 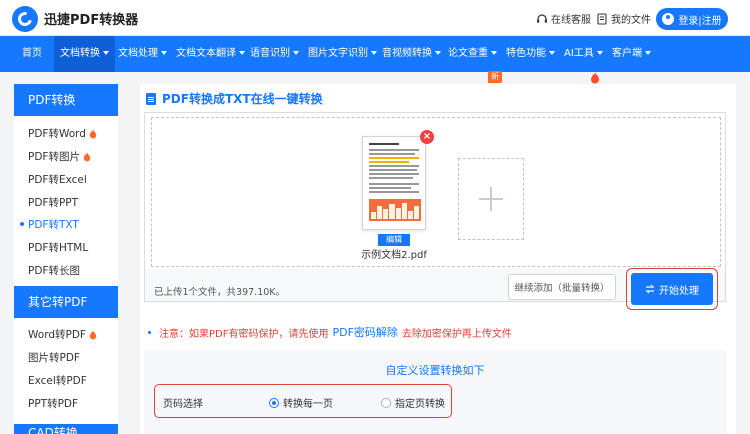 What do you see at coordinates (700, 21) in the screenshot?
I see `login-register-label: 登录|注册` at bounding box center [700, 21].